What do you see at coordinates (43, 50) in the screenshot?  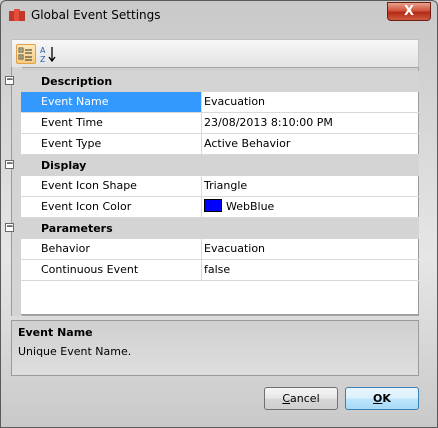 I see `svg-text: A` at bounding box center [43, 50].